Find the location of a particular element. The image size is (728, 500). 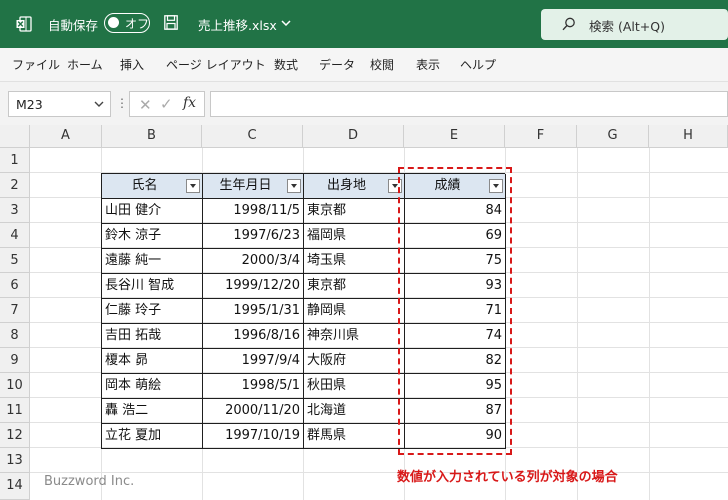

table-cell: 岡本 萌絵 is located at coordinates (152, 386).